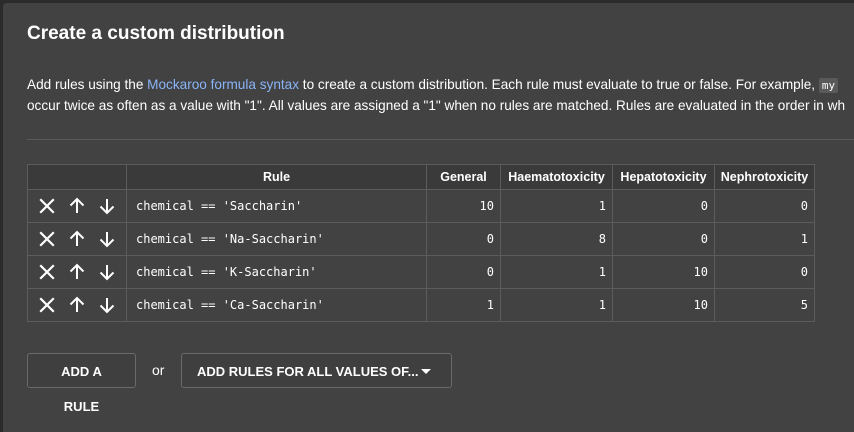 The image size is (854, 432). Describe the element at coordinates (440, 139) in the screenshot. I see `divider` at that location.